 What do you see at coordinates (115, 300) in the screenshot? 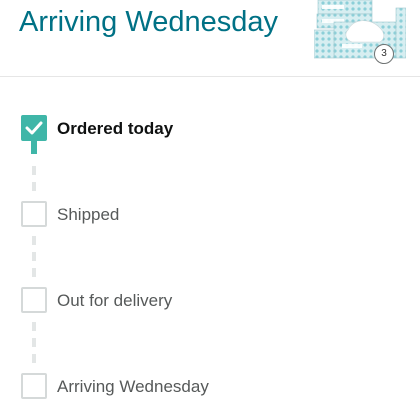
I see `step-out-for-delivery-label: Out for delivery` at bounding box center [115, 300].